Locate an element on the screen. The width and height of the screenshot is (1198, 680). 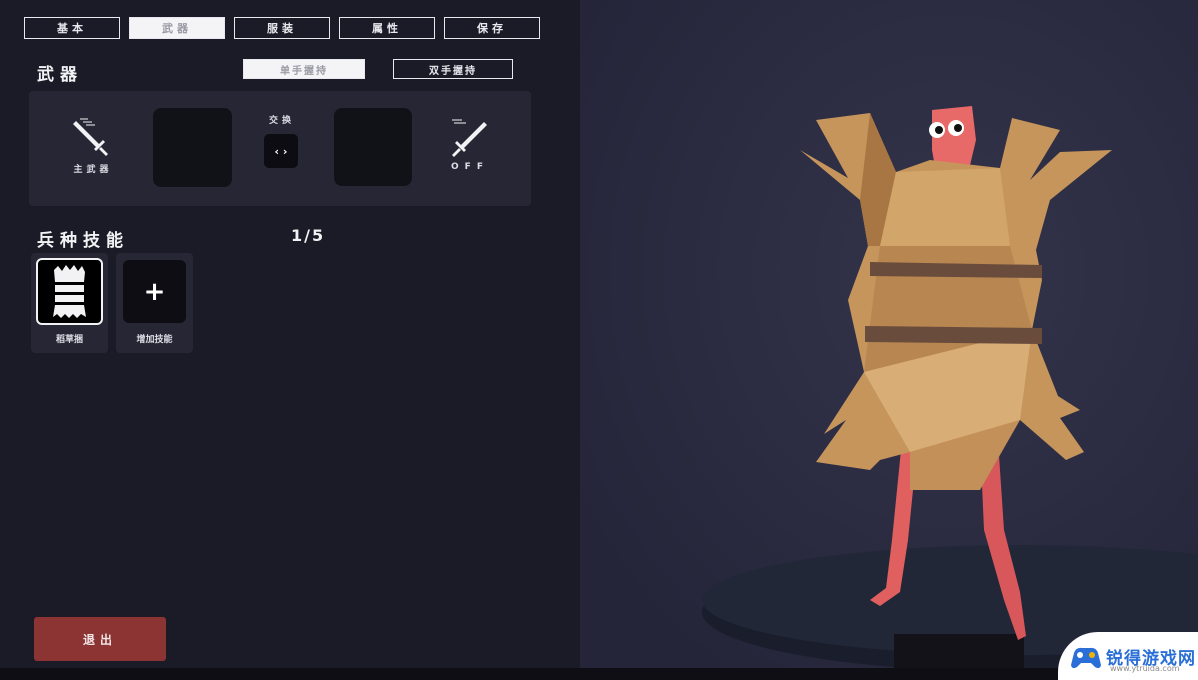
off-weapon-label: OFF is located at coordinates (470, 167).